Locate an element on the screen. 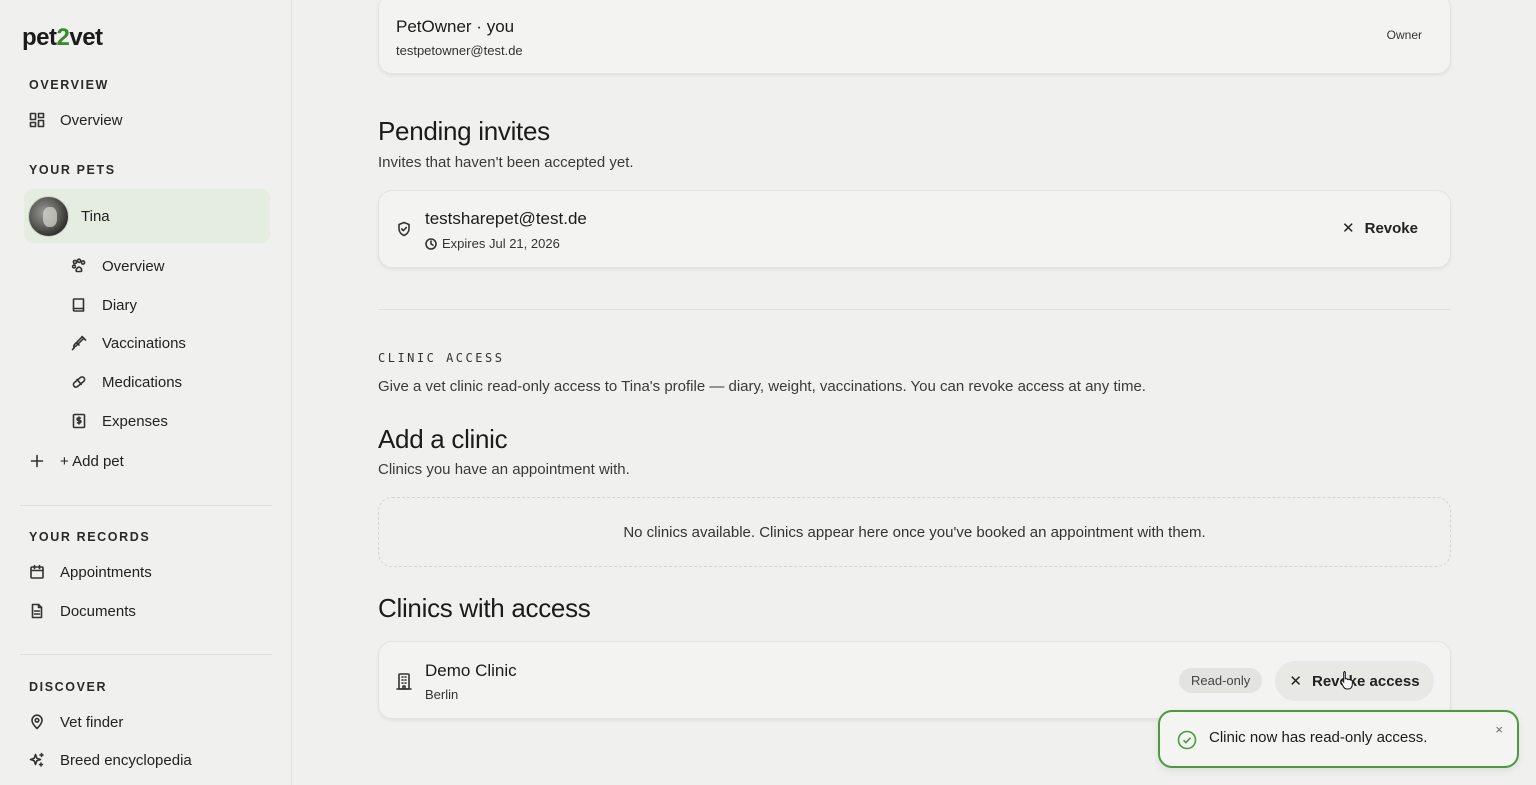  shield-check-icon is located at coordinates (404, 229).